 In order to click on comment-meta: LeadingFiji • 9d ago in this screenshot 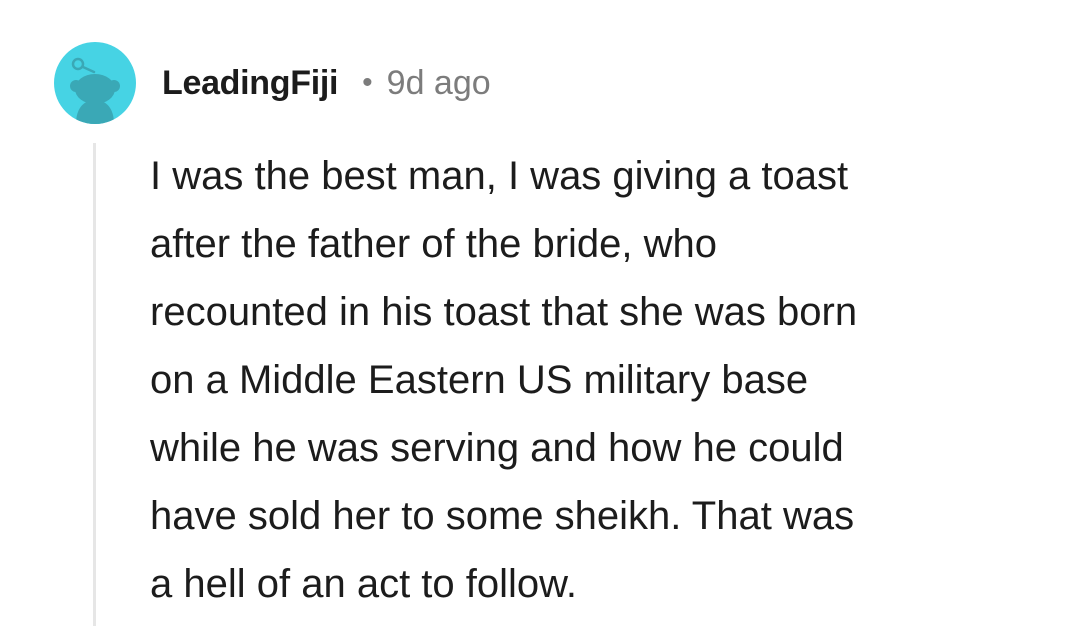, I will do `click(326, 83)`.